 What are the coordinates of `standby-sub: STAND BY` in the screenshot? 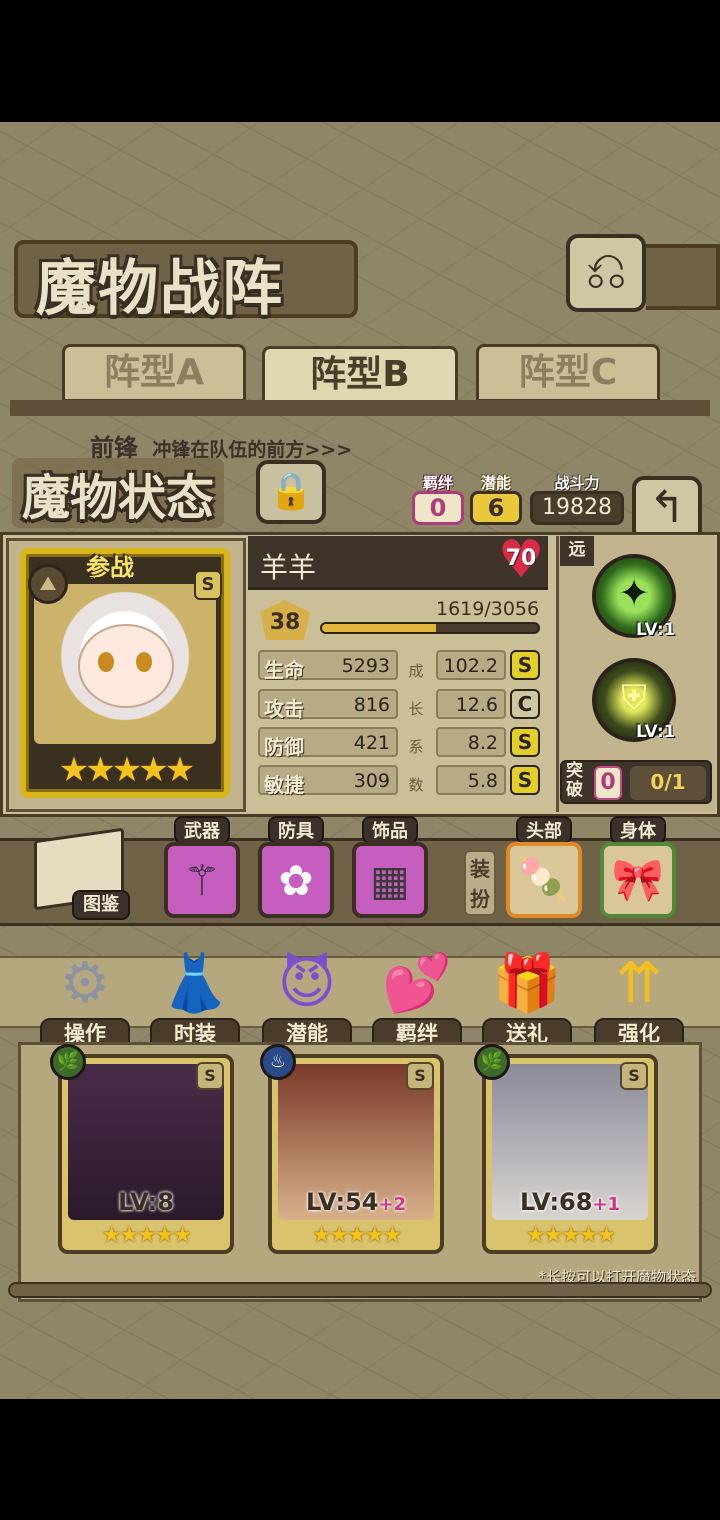 It's located at (116, 581).